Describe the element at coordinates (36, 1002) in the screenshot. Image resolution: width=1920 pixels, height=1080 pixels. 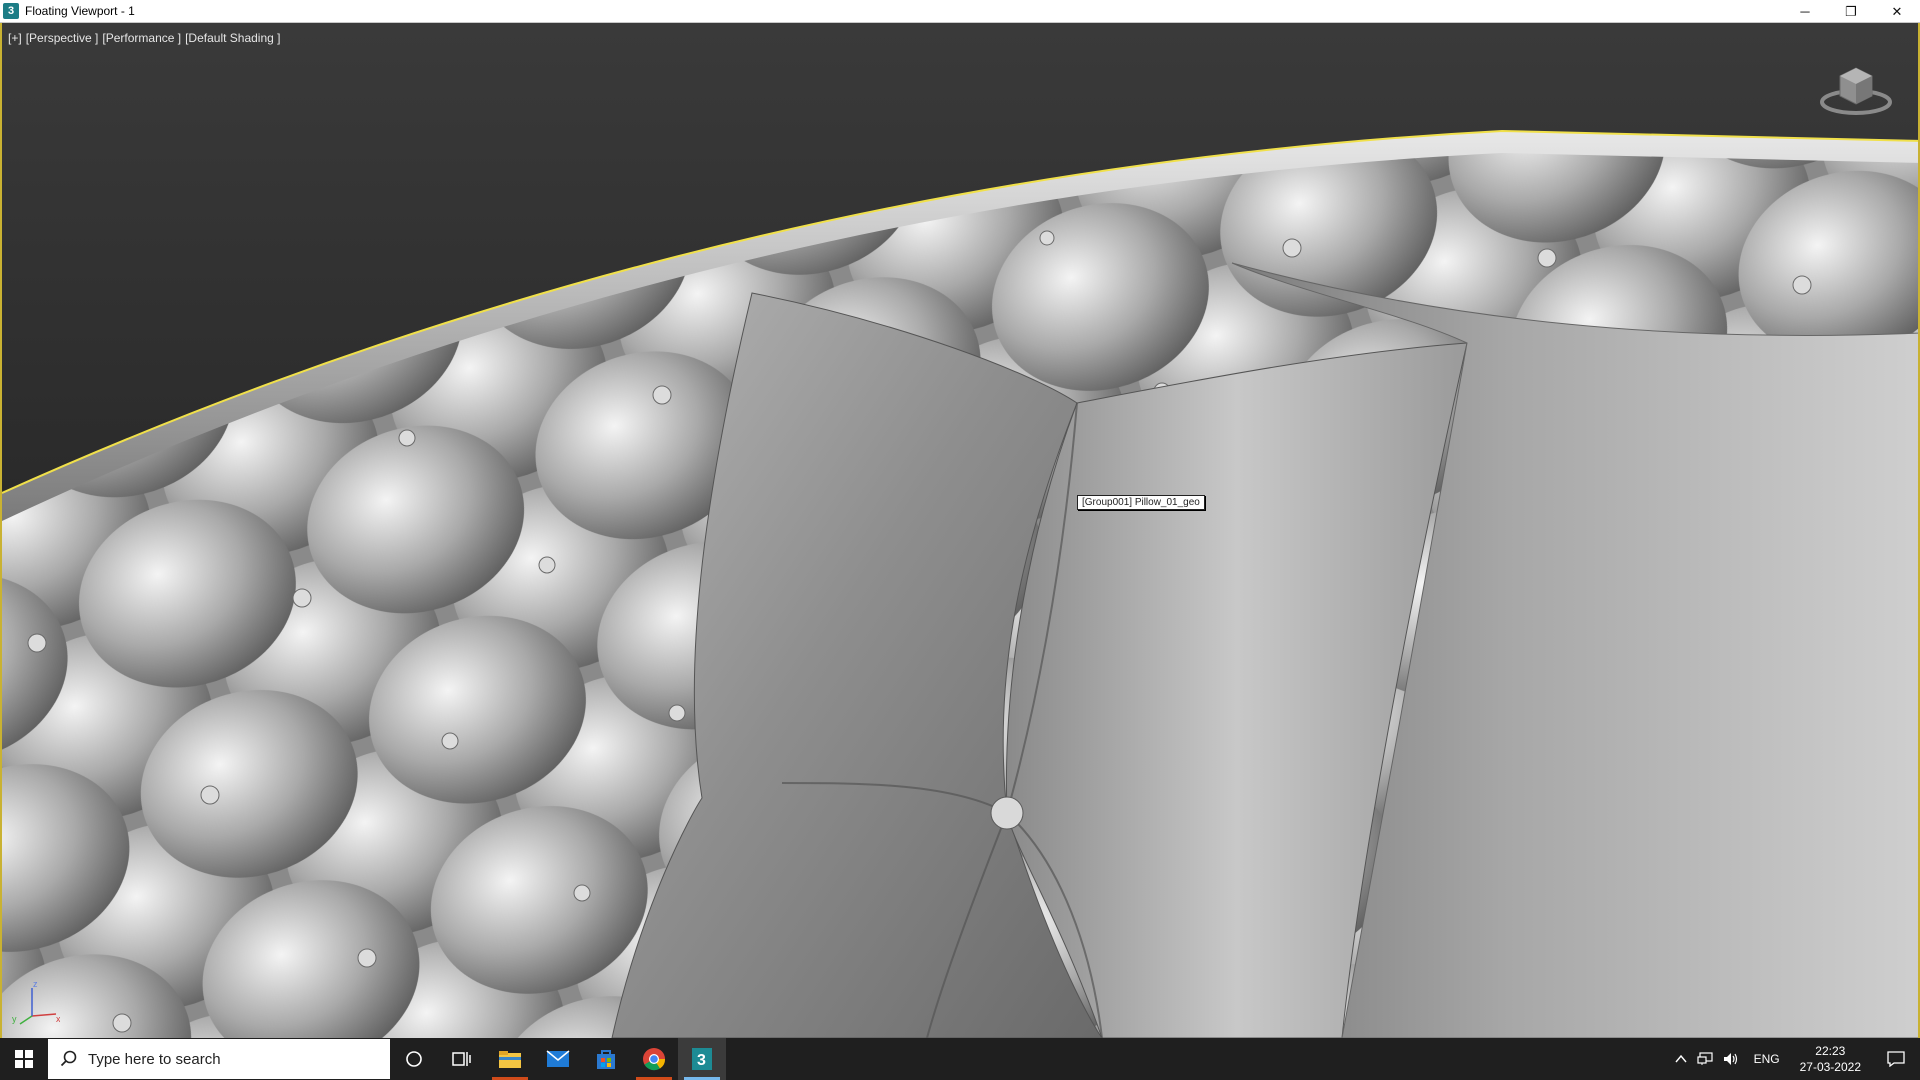
I see `axis-tripod-icon: x z y` at that location.